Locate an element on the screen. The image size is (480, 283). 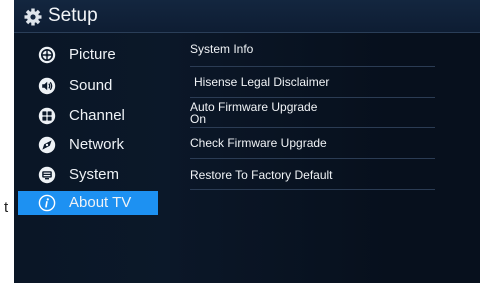
settings-header: Setup is located at coordinates (247, 16).